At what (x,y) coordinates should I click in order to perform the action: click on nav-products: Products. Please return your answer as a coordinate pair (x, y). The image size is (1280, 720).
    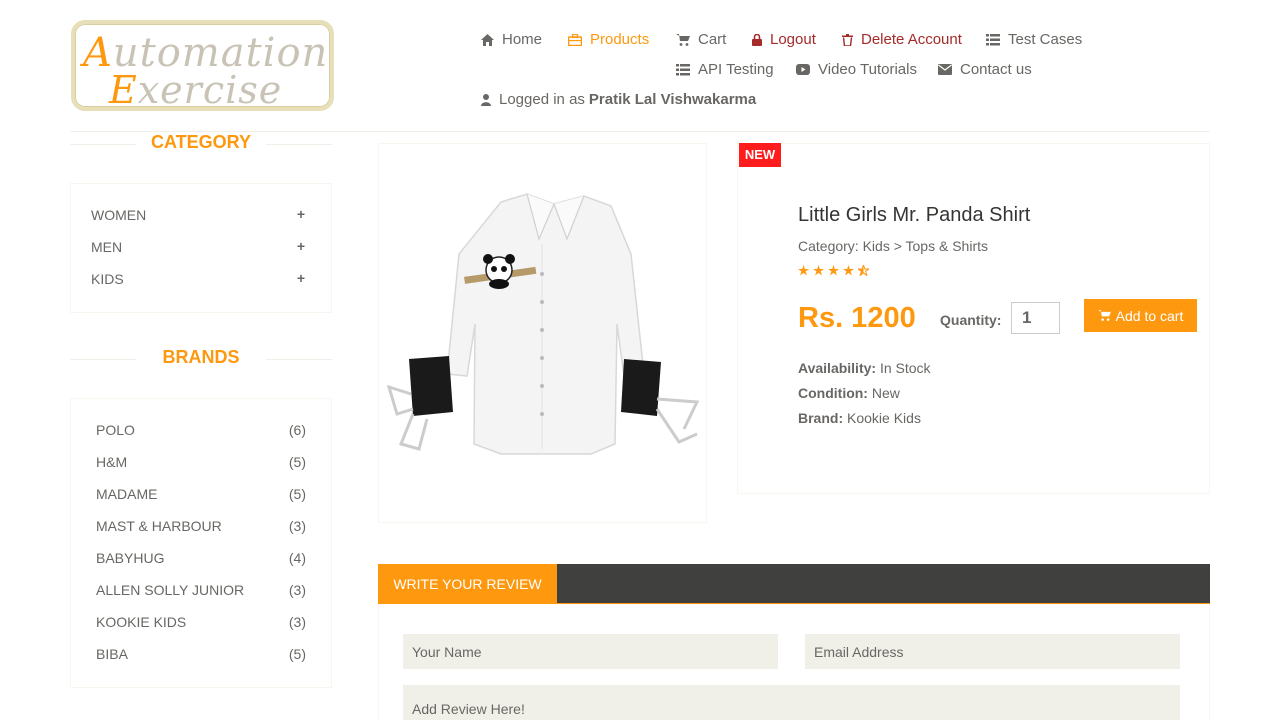
    Looking at the image, I should click on (608, 39).